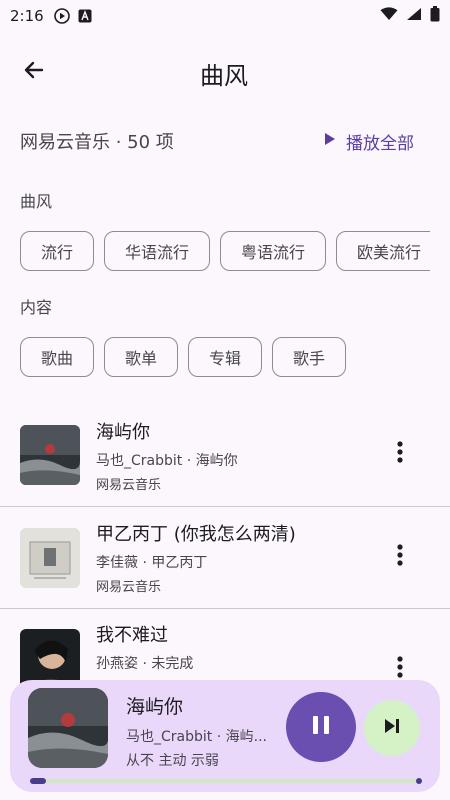 The height and width of the screenshot is (800, 450). I want to click on song-title: 甲乙丙丁 (你我怎么两清), so click(196, 534).